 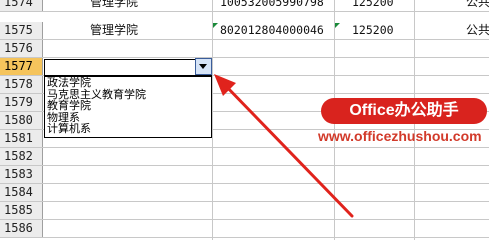 I want to click on dropdown-button, so click(x=203, y=66).